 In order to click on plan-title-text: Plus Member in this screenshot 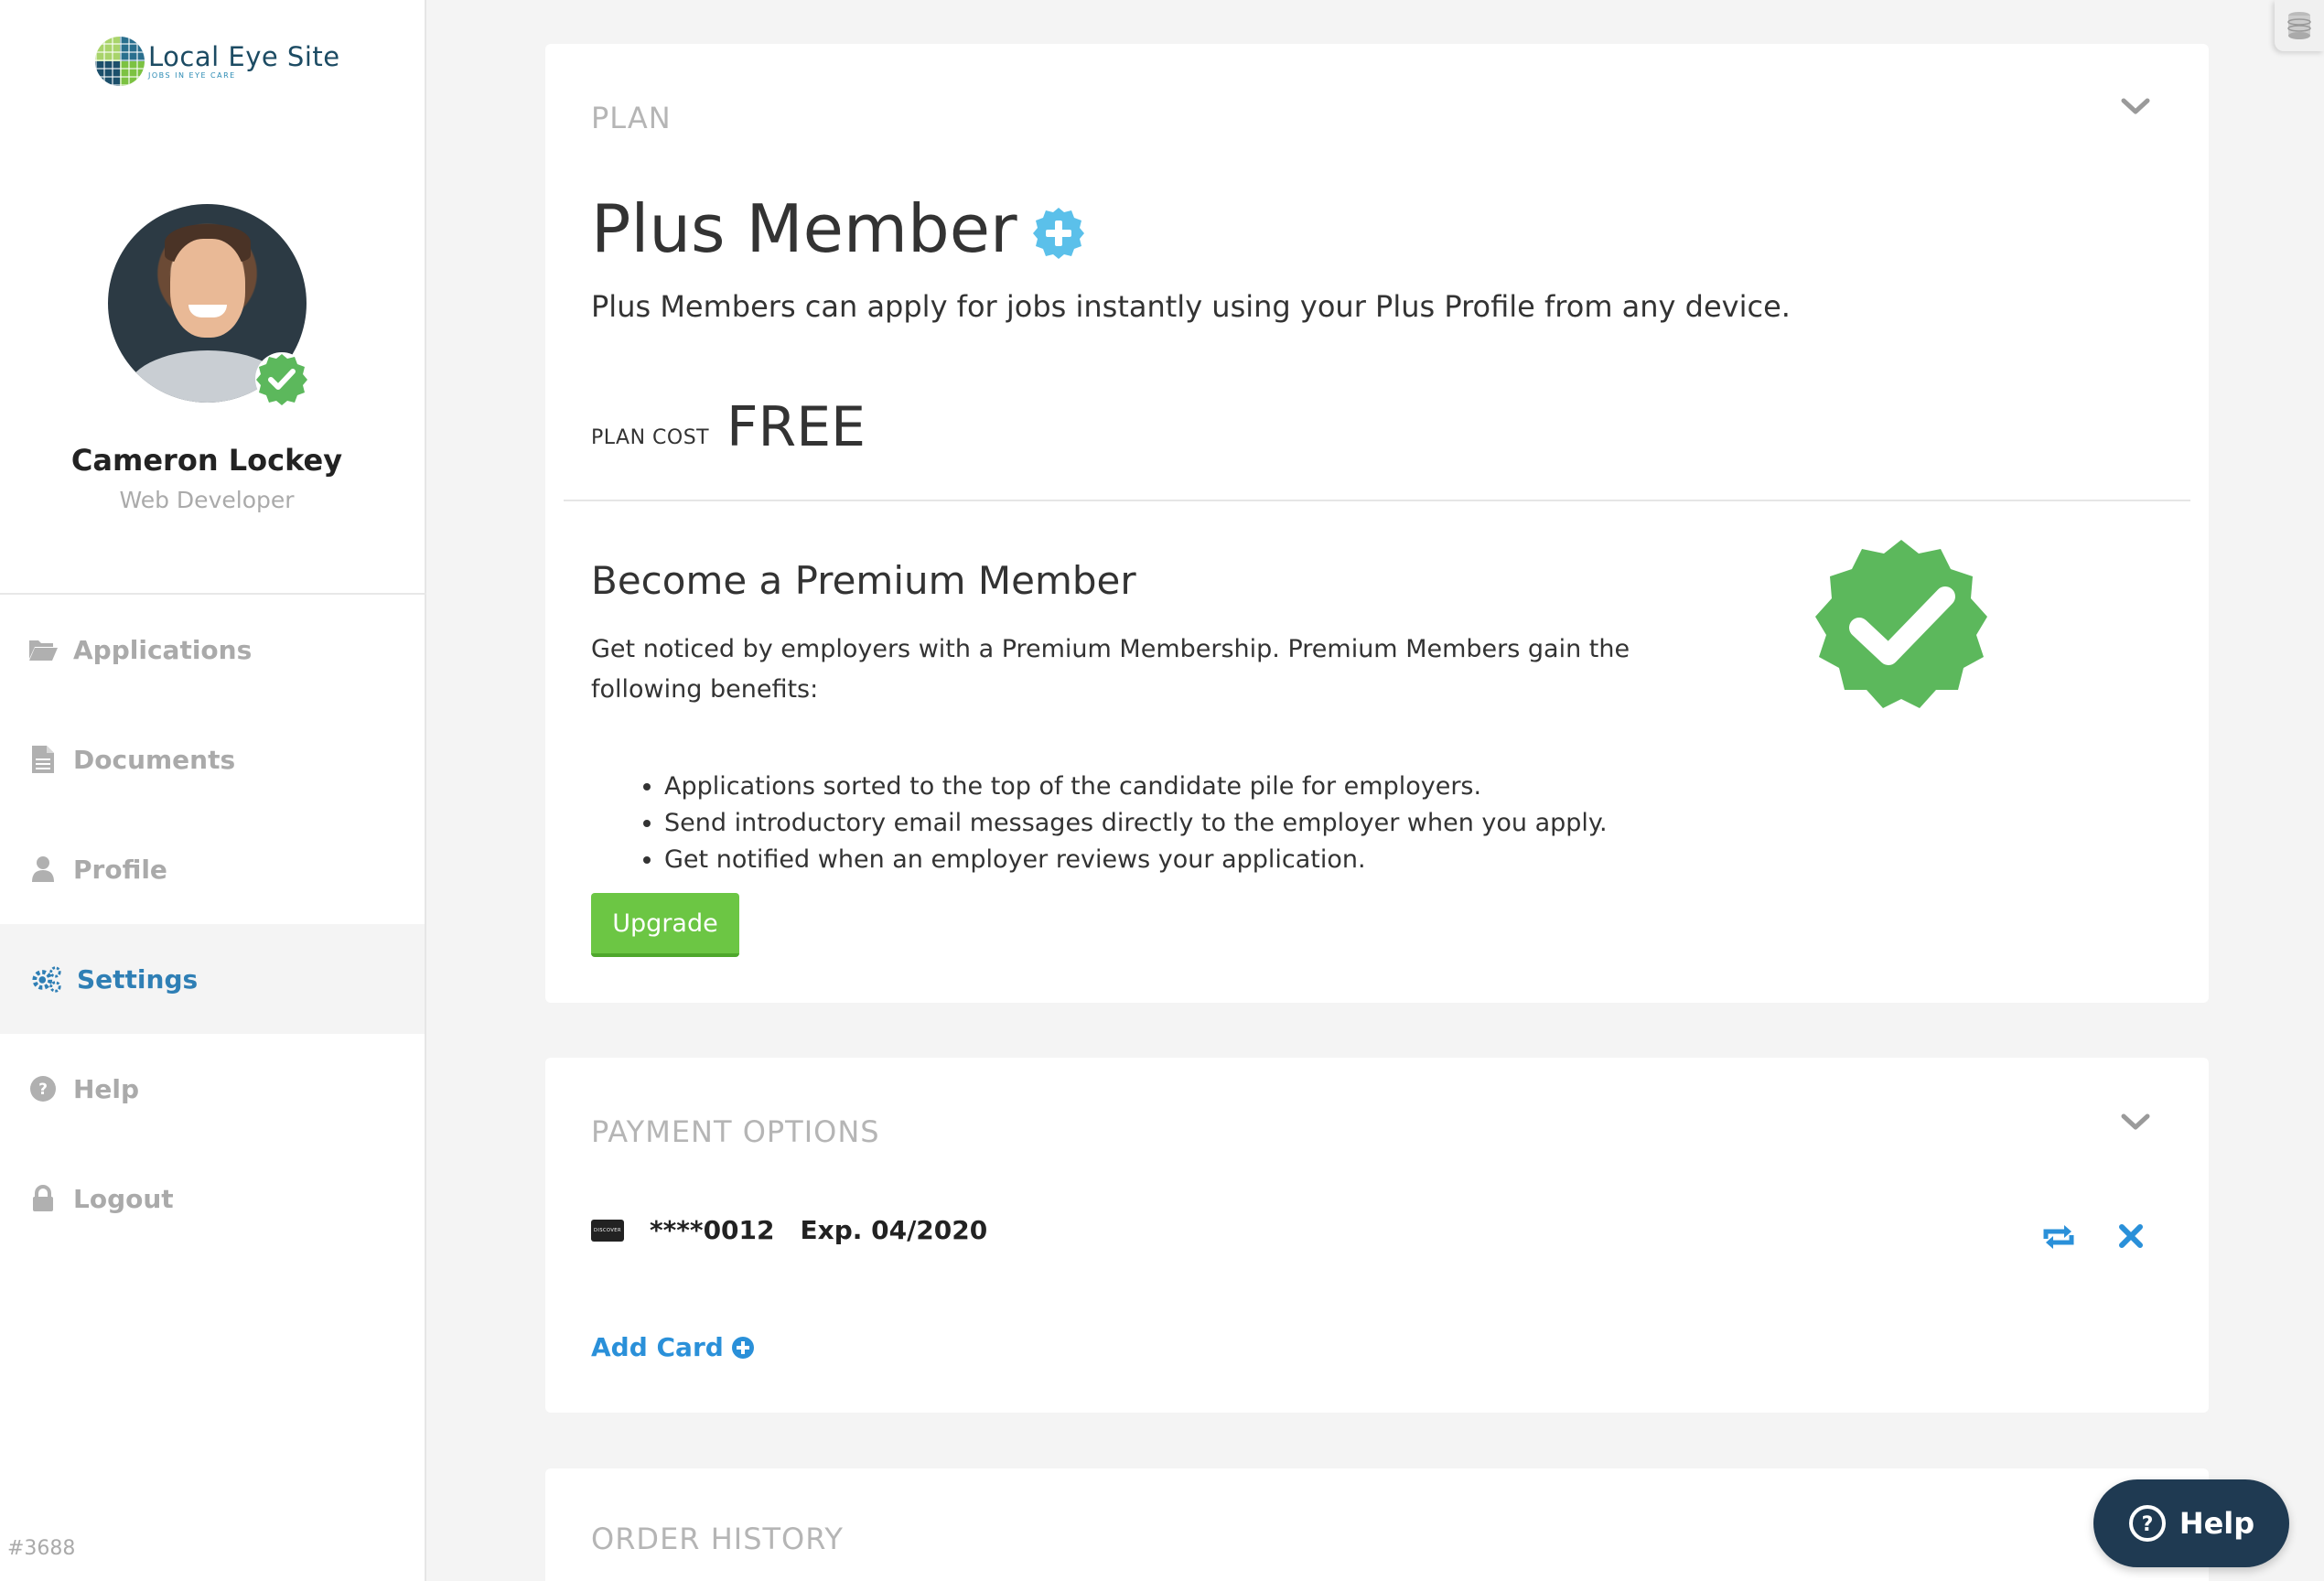, I will do `click(804, 228)`.